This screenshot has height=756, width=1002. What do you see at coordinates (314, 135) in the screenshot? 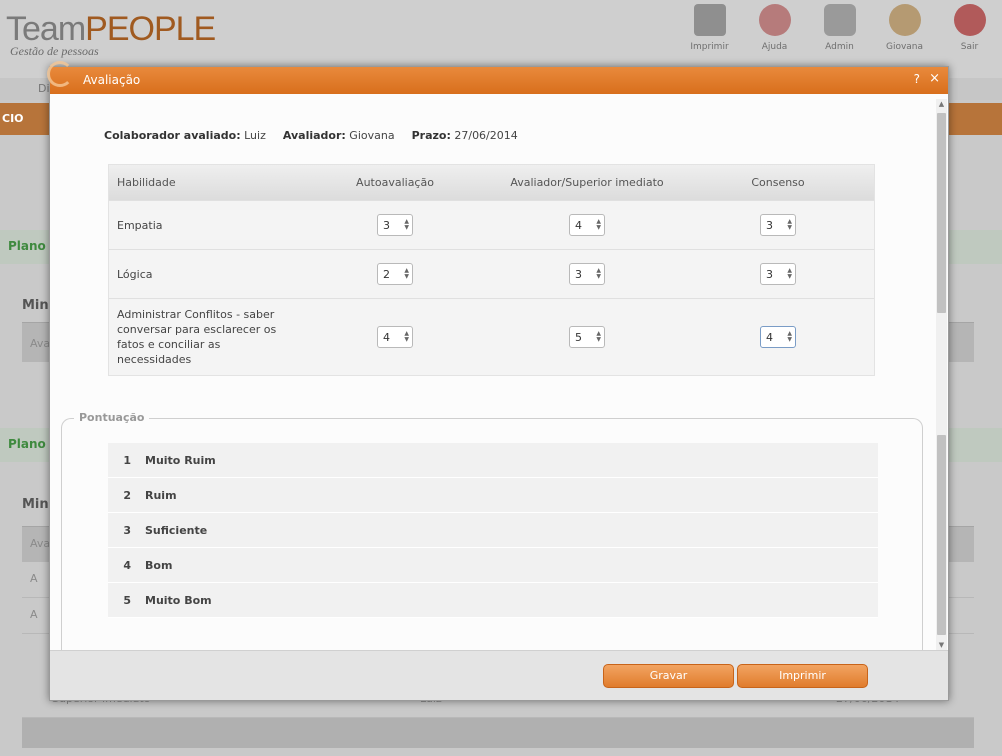
I see `avaliador-label: Avaliador:` at bounding box center [314, 135].